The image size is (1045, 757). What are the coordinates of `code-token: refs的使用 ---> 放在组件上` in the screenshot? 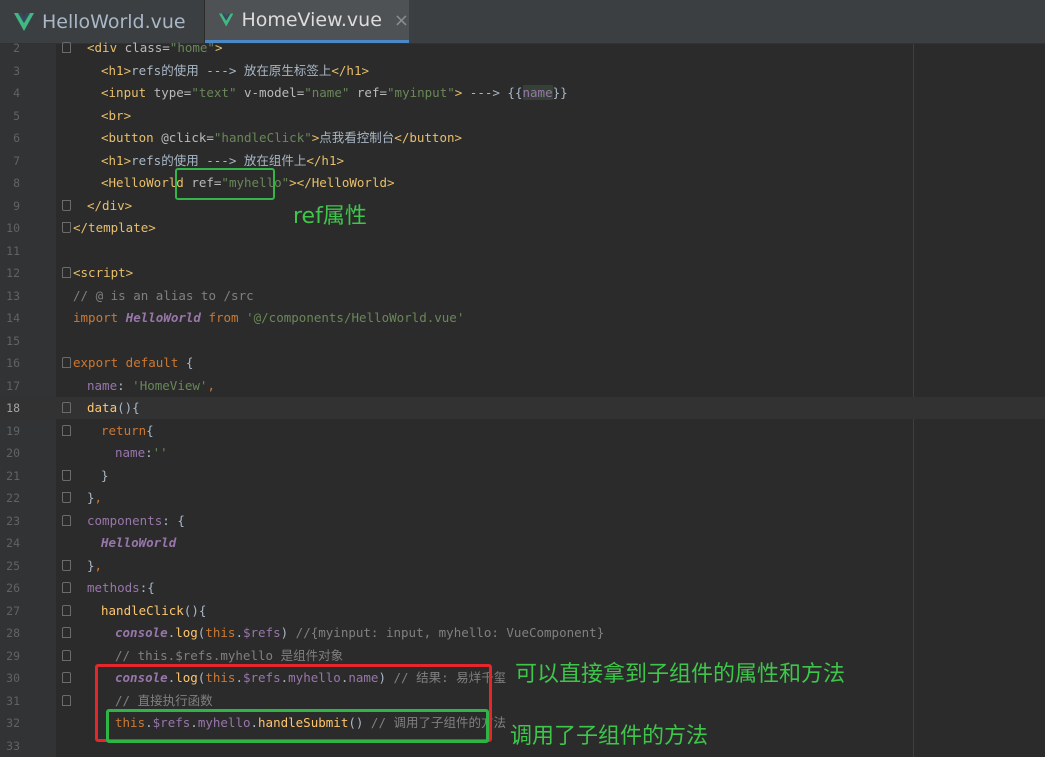 It's located at (219, 160).